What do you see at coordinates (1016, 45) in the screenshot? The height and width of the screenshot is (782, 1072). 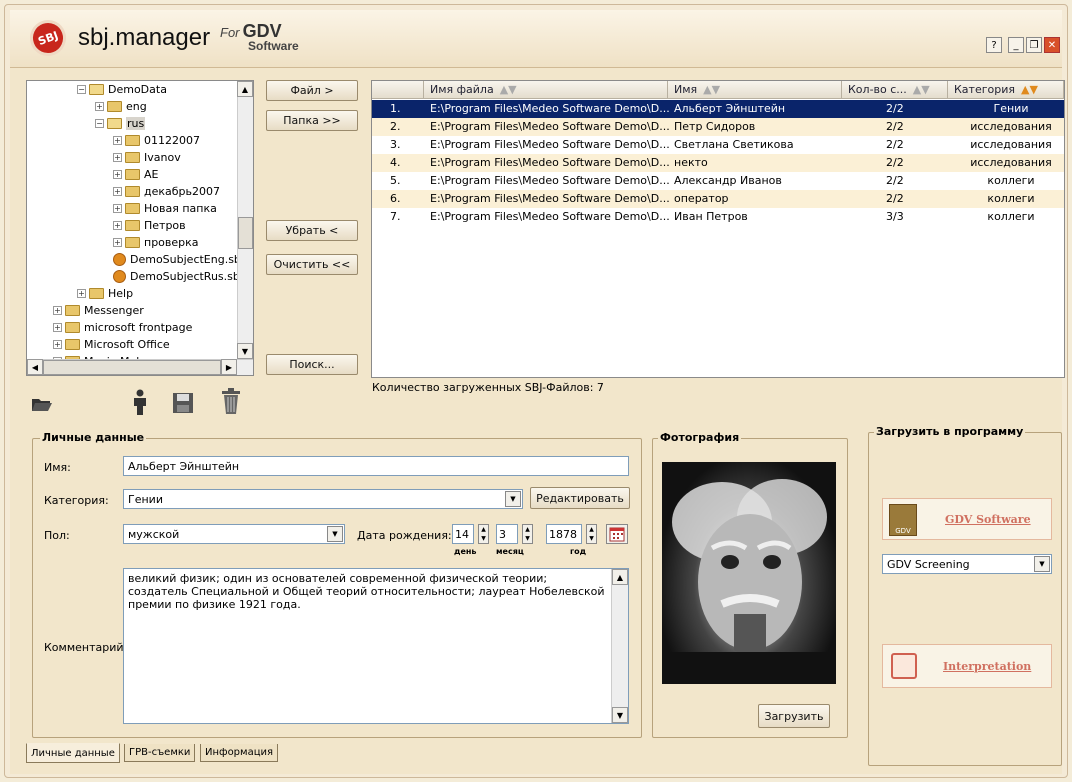 I see `minimize-button: _` at bounding box center [1016, 45].